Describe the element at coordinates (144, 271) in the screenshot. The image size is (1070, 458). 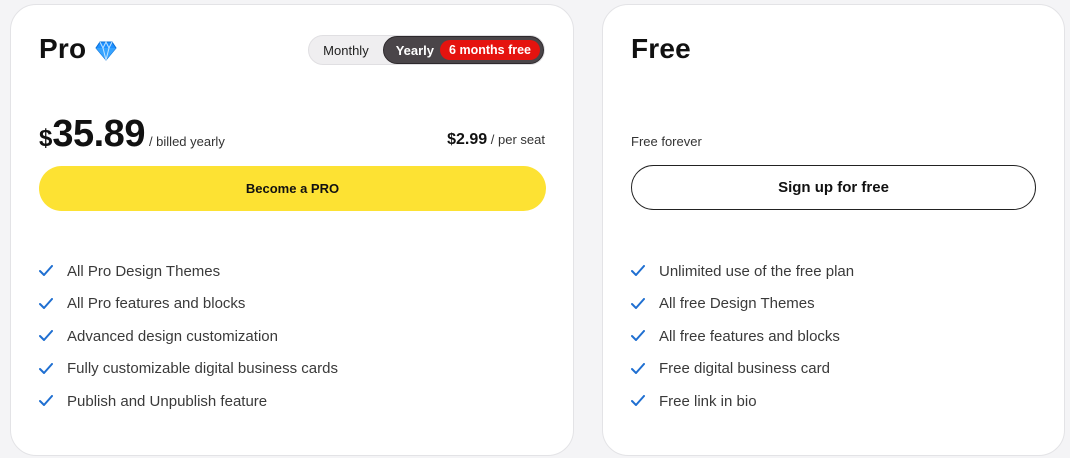
I see `feature-label: All Pro Design Themes` at that location.